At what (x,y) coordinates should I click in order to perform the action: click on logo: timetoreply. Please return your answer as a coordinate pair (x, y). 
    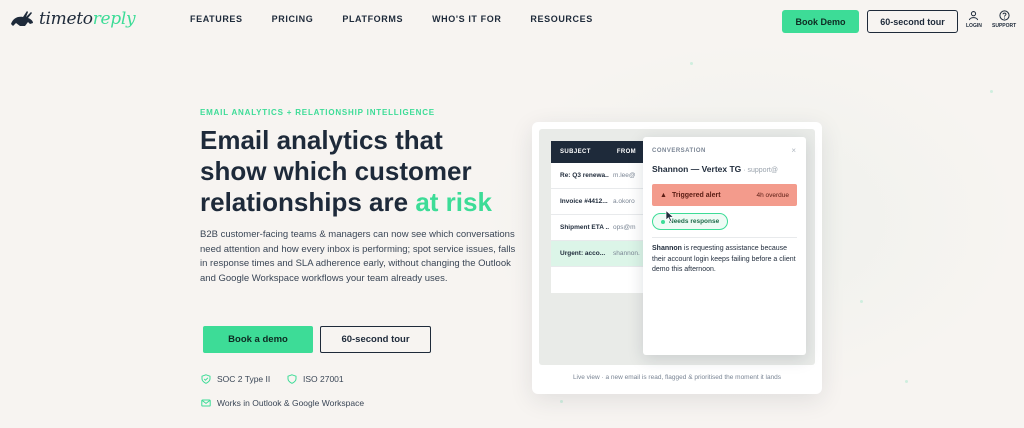
    Looking at the image, I should click on (72, 19).